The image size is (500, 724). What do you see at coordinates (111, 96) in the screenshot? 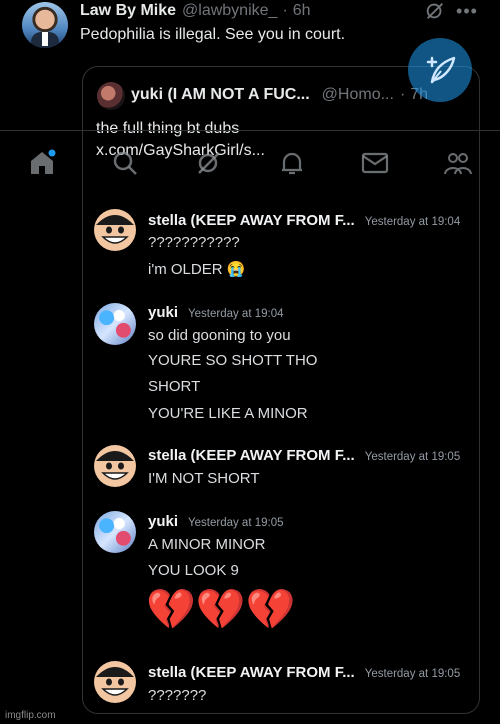
I see `quoted-author-avatar` at bounding box center [111, 96].